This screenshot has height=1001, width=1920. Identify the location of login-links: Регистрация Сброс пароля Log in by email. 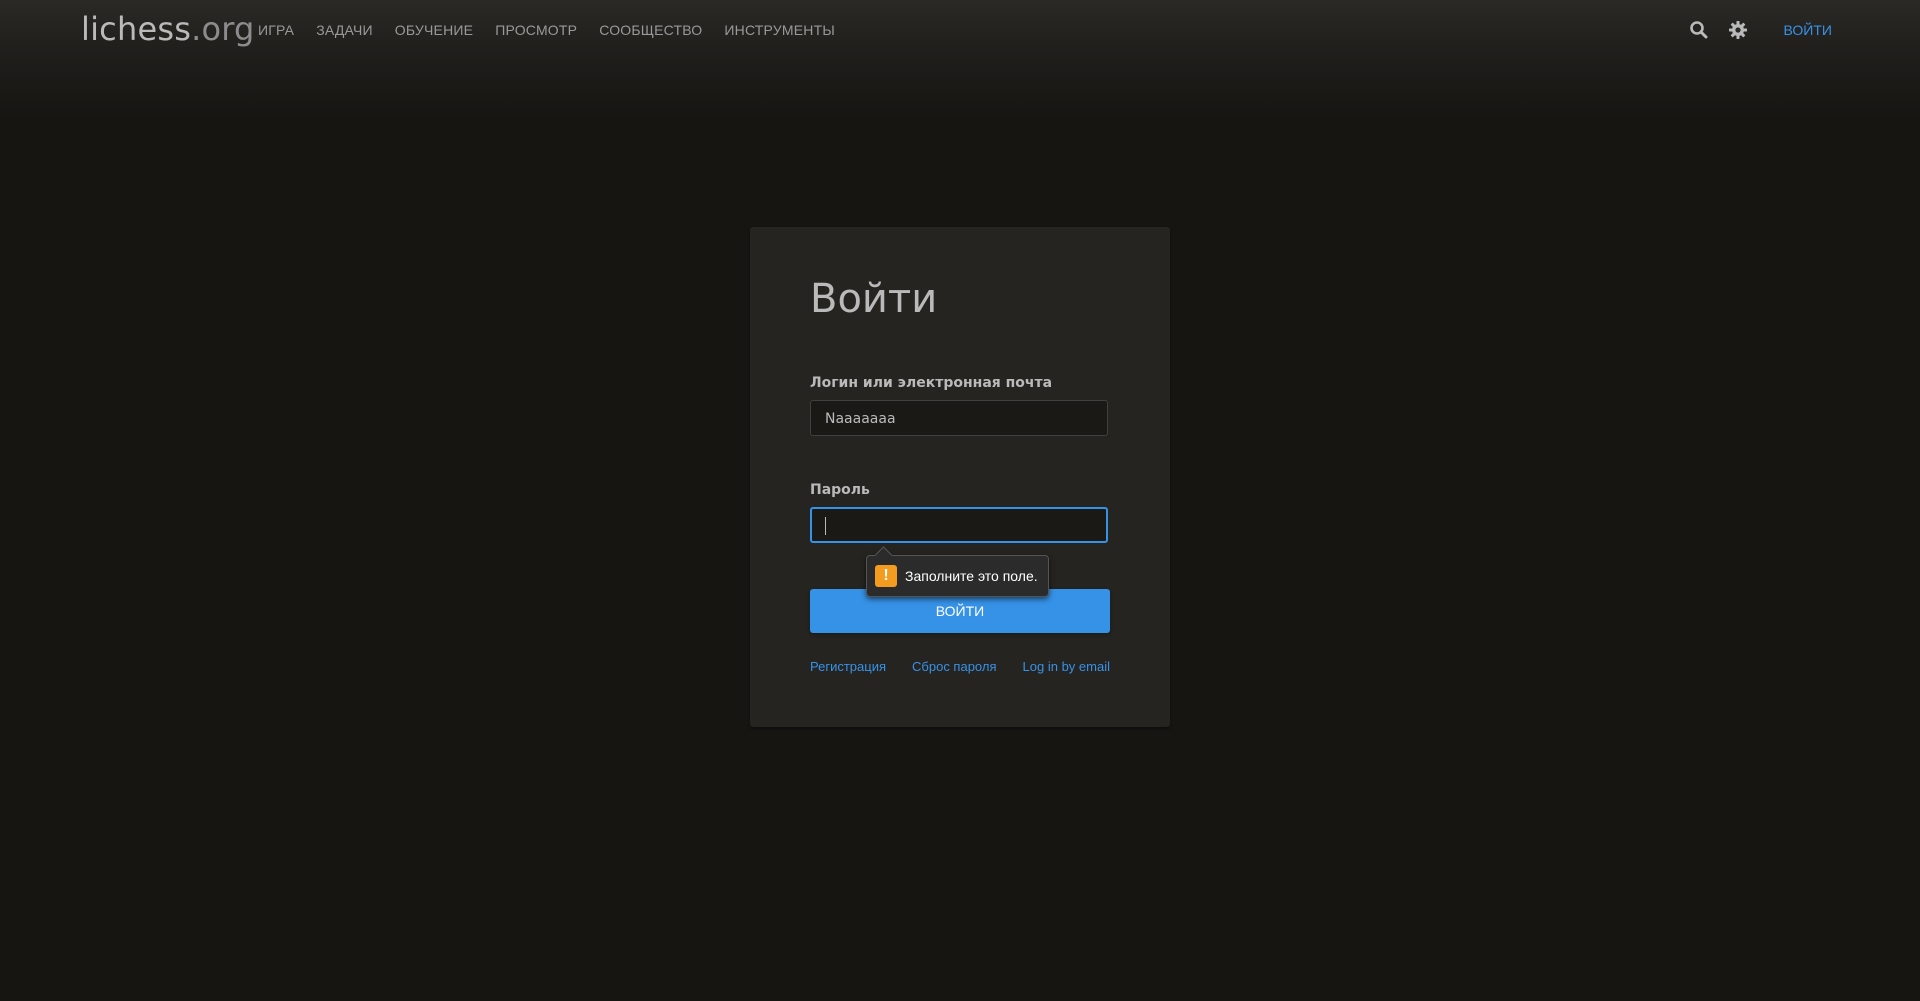
(960, 666).